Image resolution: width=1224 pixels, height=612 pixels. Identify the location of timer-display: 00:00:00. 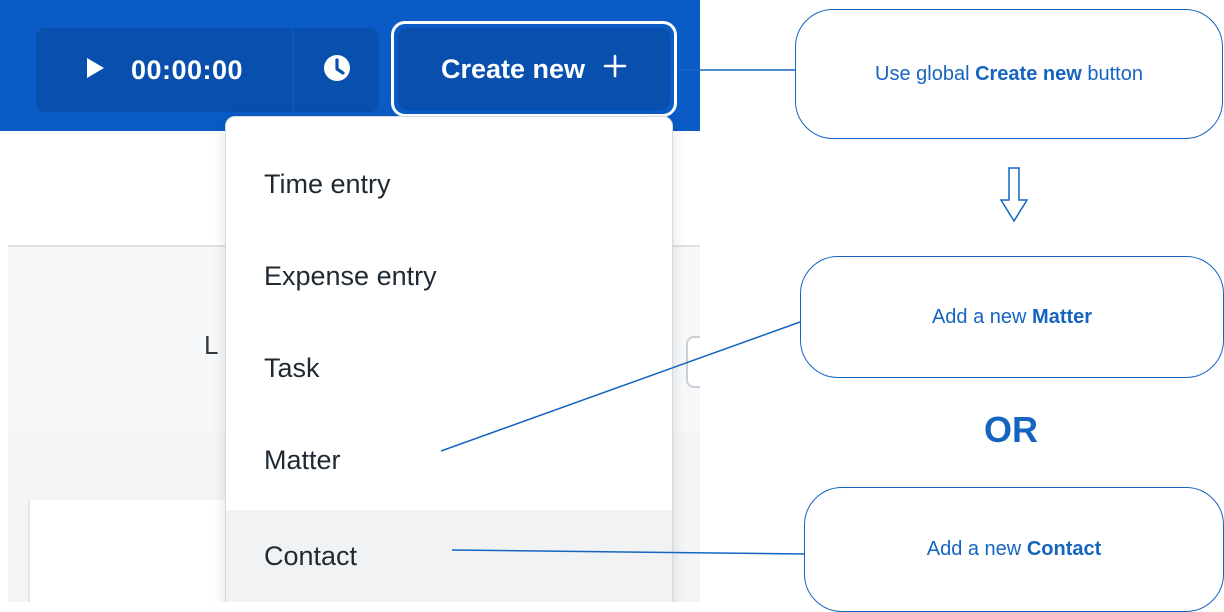
(187, 69).